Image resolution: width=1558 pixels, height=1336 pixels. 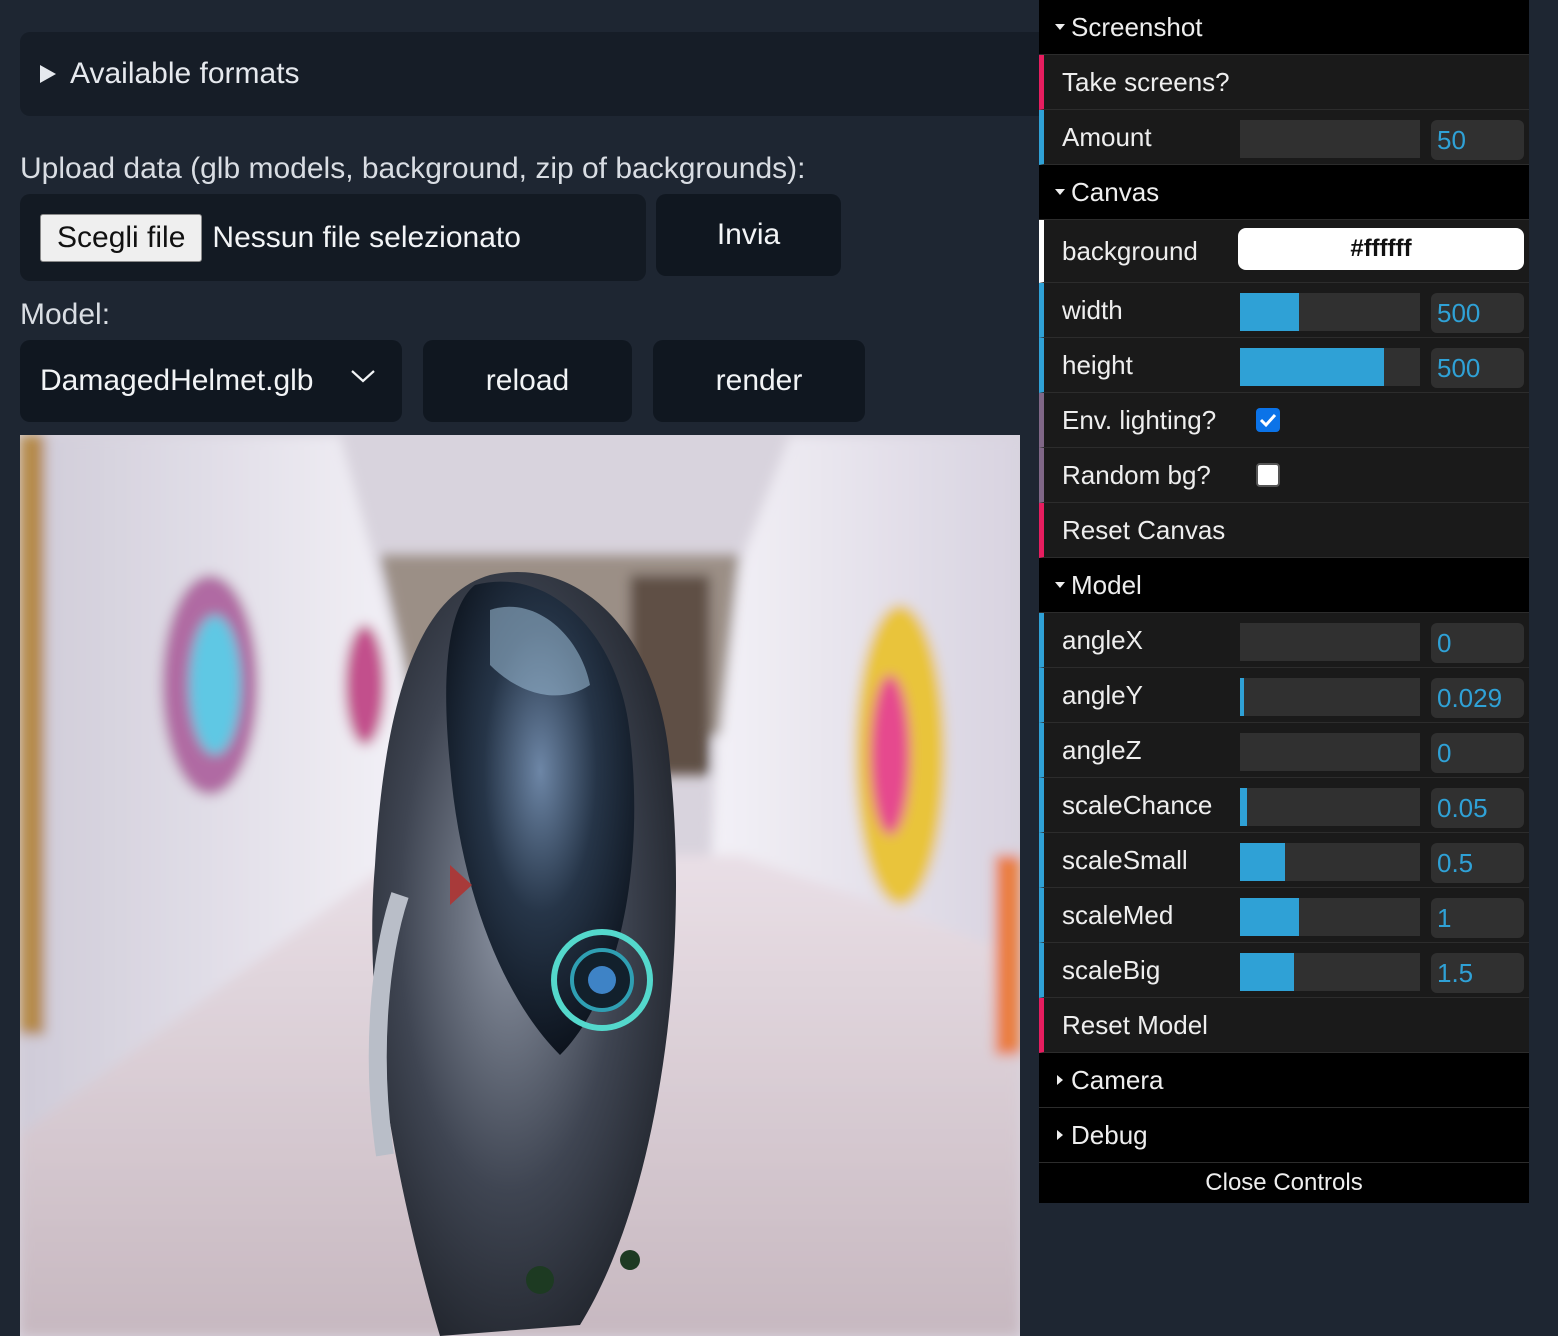 I want to click on param-row: scaleBig 1.5, so click(x=1284, y=970).